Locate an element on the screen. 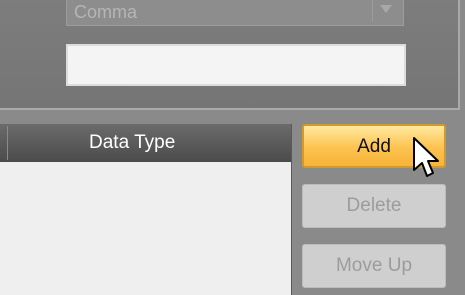  column-divider is located at coordinates (7, 143).